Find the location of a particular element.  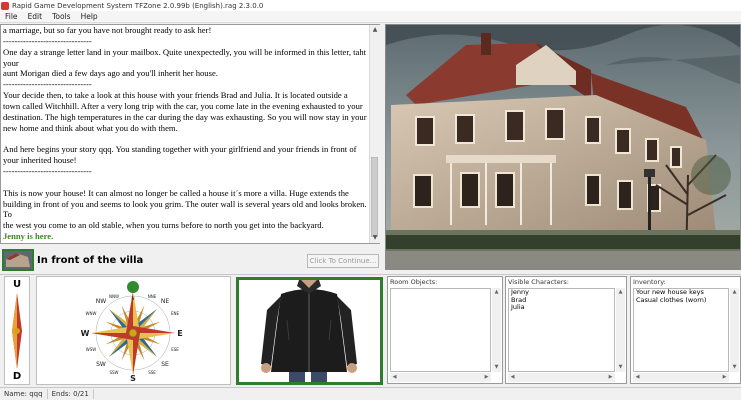

compass-label-ne: NE is located at coordinates (165, 301).